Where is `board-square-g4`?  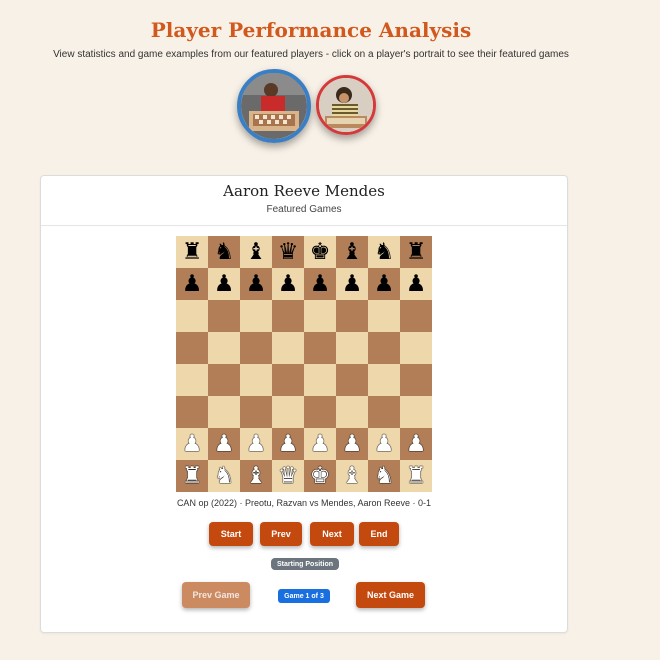 board-square-g4 is located at coordinates (384, 380).